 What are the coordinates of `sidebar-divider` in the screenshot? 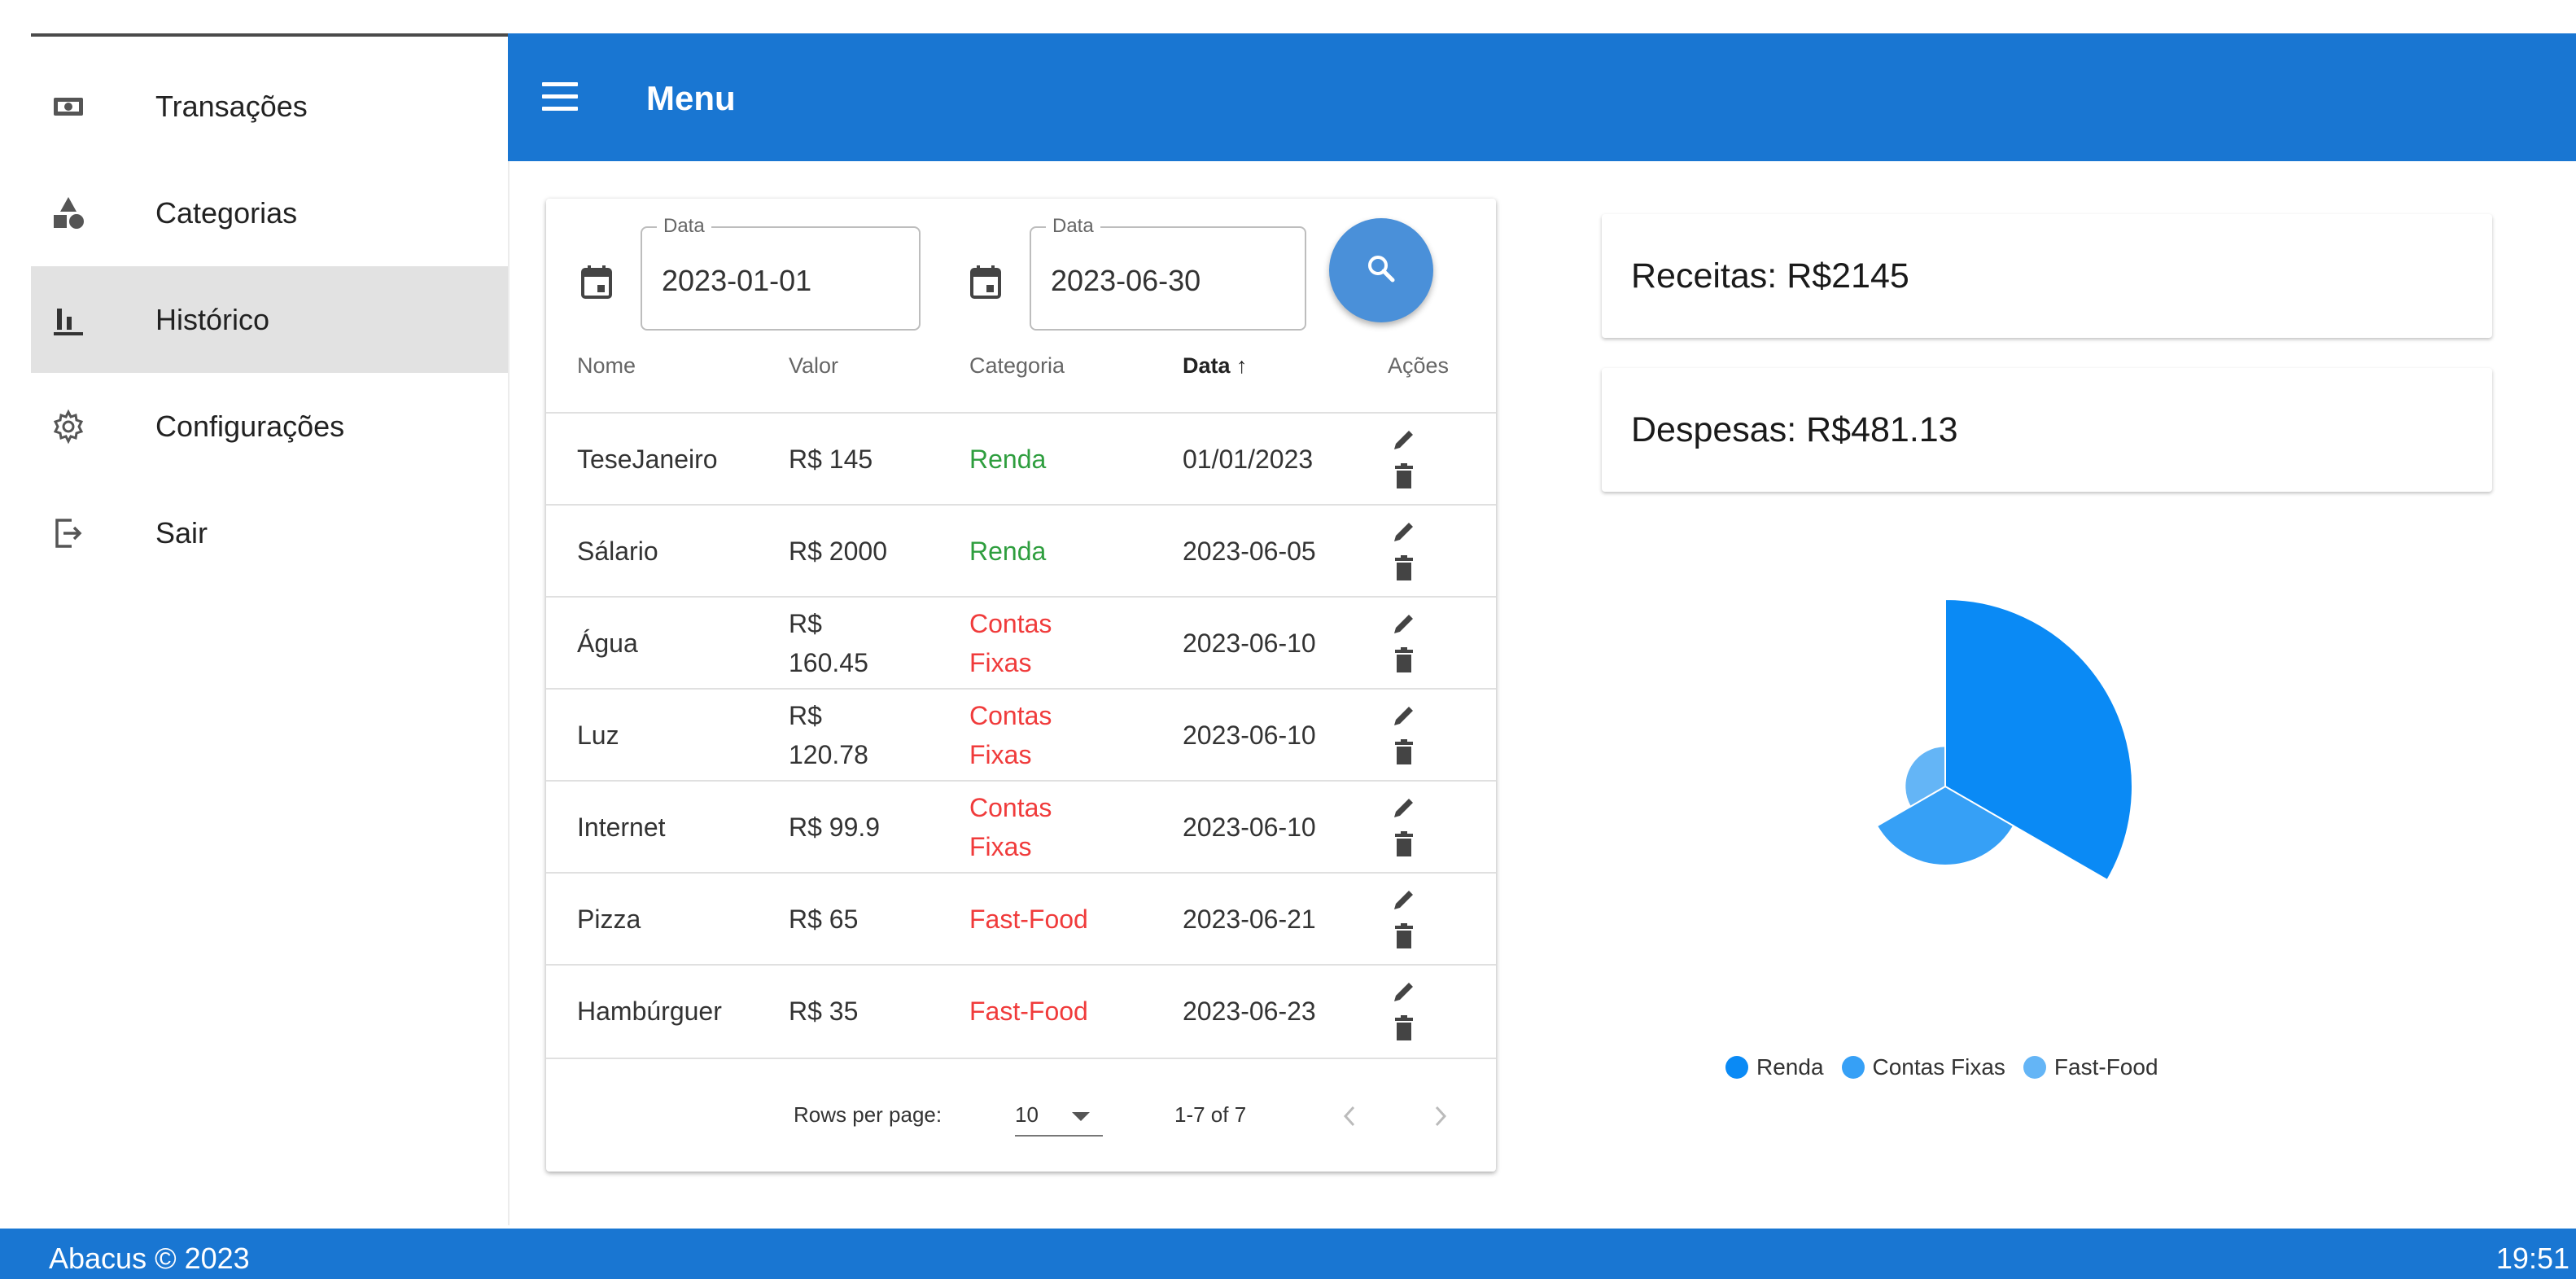 It's located at (509, 639).